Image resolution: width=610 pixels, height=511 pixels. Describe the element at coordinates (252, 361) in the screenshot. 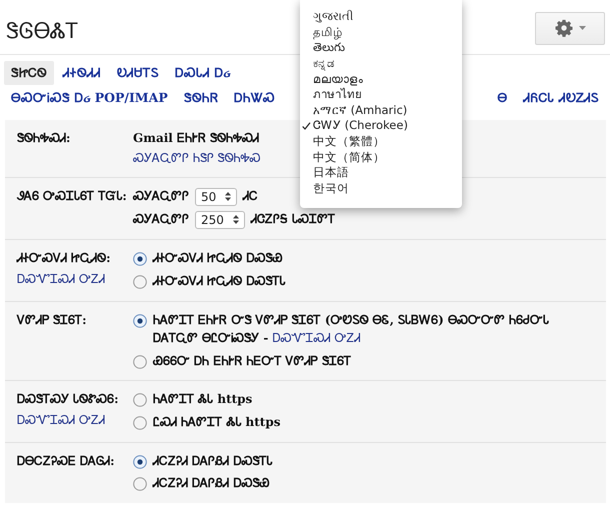

I see `radio-label: ᏯᏮᏮᏅ ᎠᏂ ᎬᏂᎨᏒ ᏂᎬᏅᎢ ᏙᏛᏗᏢ ᏕᏆᏮᎢ` at that location.